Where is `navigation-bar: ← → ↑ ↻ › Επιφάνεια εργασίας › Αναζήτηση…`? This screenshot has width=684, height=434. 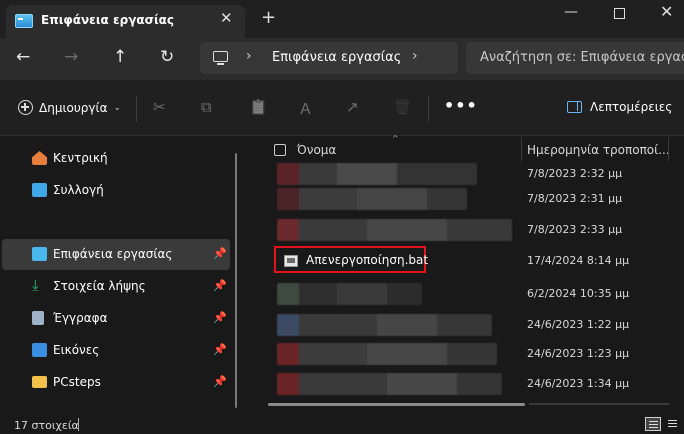 navigation-bar: ← → ↑ ↻ › Επιφάνεια εργασίας › Αναζήτηση… is located at coordinates (342, 59).